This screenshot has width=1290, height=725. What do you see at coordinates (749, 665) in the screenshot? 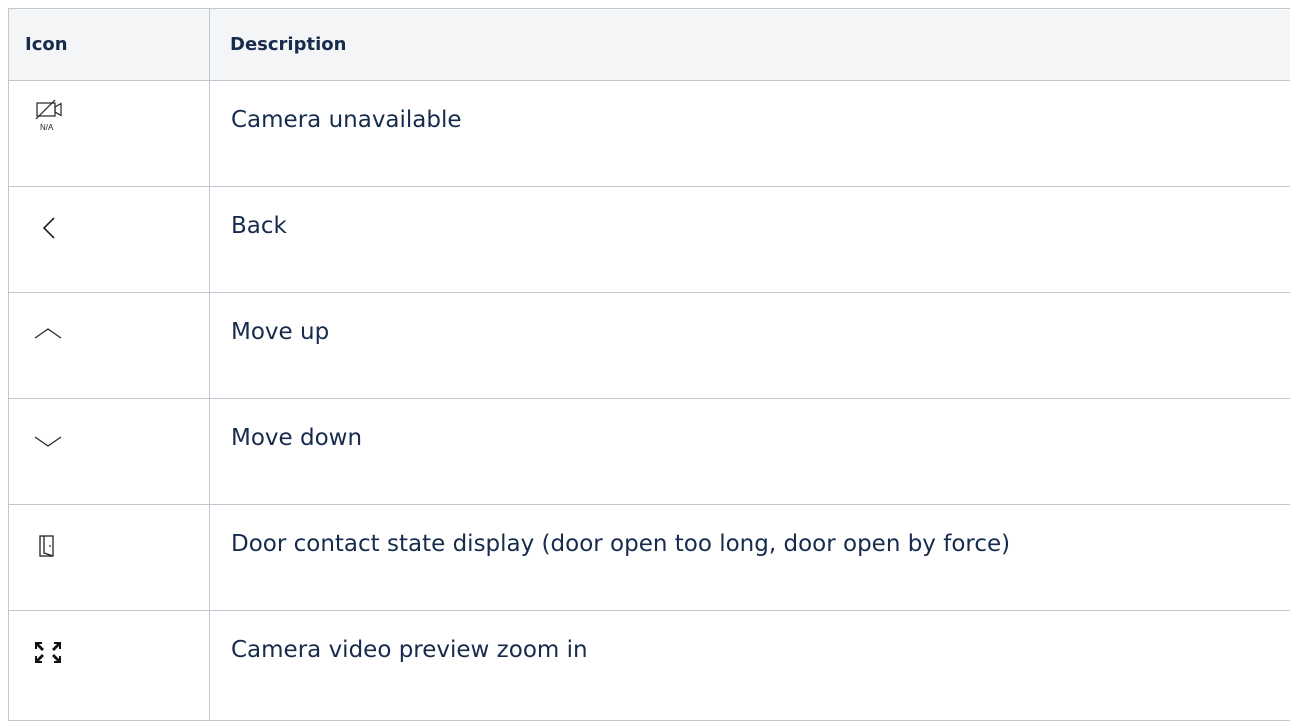
I see `description-cell: Camera video preview zoom in` at bounding box center [749, 665].